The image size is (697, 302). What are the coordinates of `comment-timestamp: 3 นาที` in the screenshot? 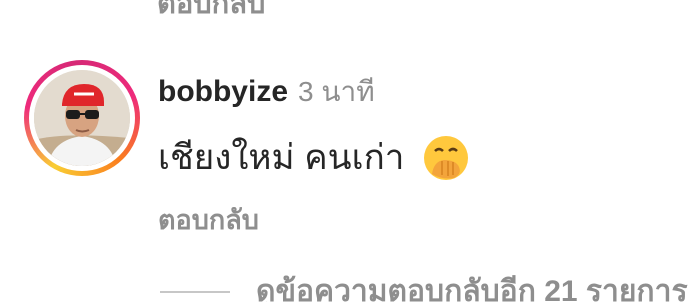 It's located at (336, 91).